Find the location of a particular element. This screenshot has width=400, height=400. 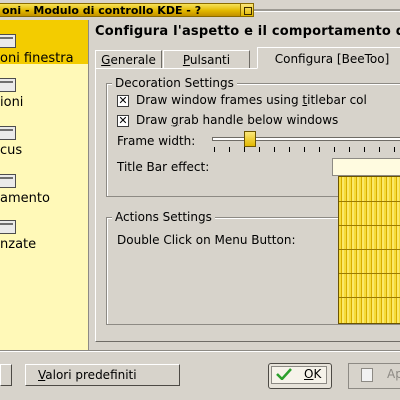

frame-width-slider-track is located at coordinates (306, 139).